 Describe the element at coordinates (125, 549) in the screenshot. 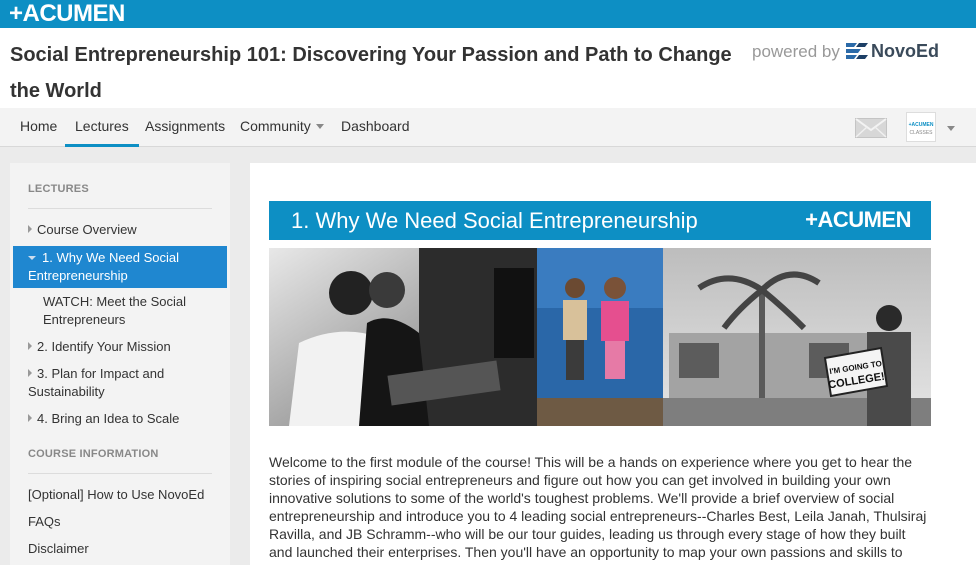

I see `sidebar-link-disclaimer: Disclaimer` at that location.